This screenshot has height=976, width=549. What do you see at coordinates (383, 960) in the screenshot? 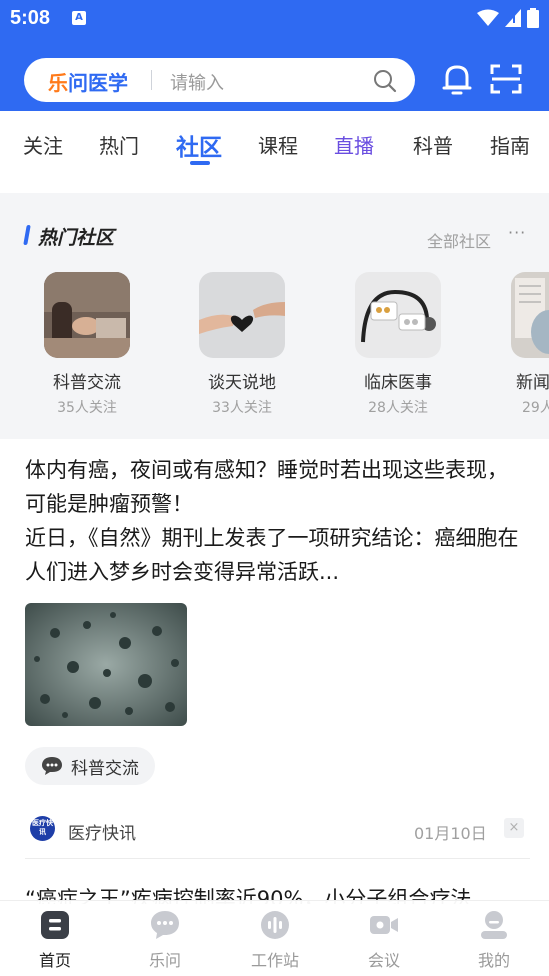
I see `nav-label: 会议` at bounding box center [383, 960].